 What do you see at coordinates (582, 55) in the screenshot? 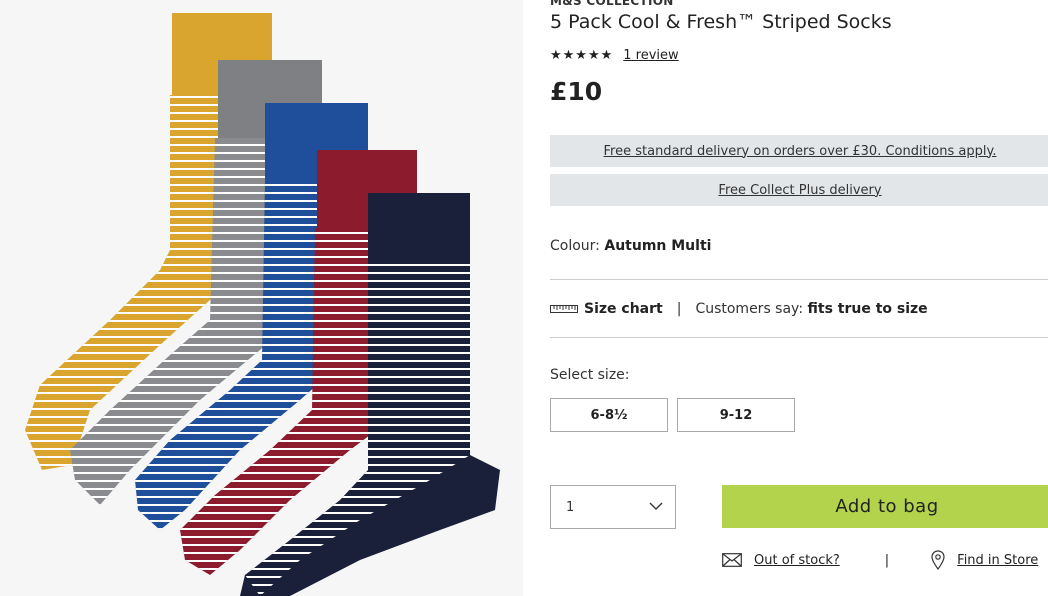
I see `star-rating-icon: ★★★★★` at bounding box center [582, 55].